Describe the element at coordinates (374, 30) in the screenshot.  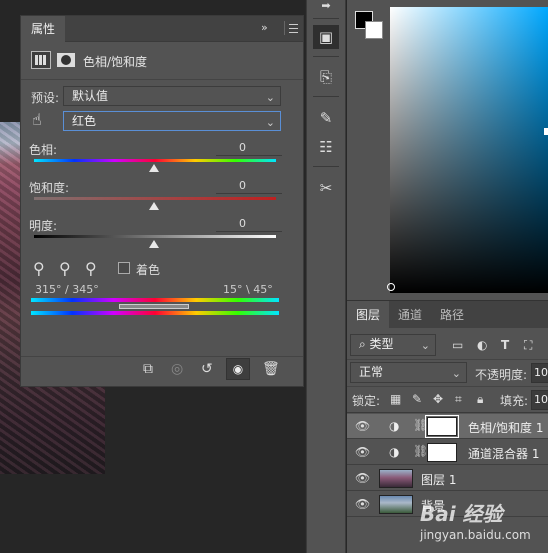
I see `background-swatch` at that location.